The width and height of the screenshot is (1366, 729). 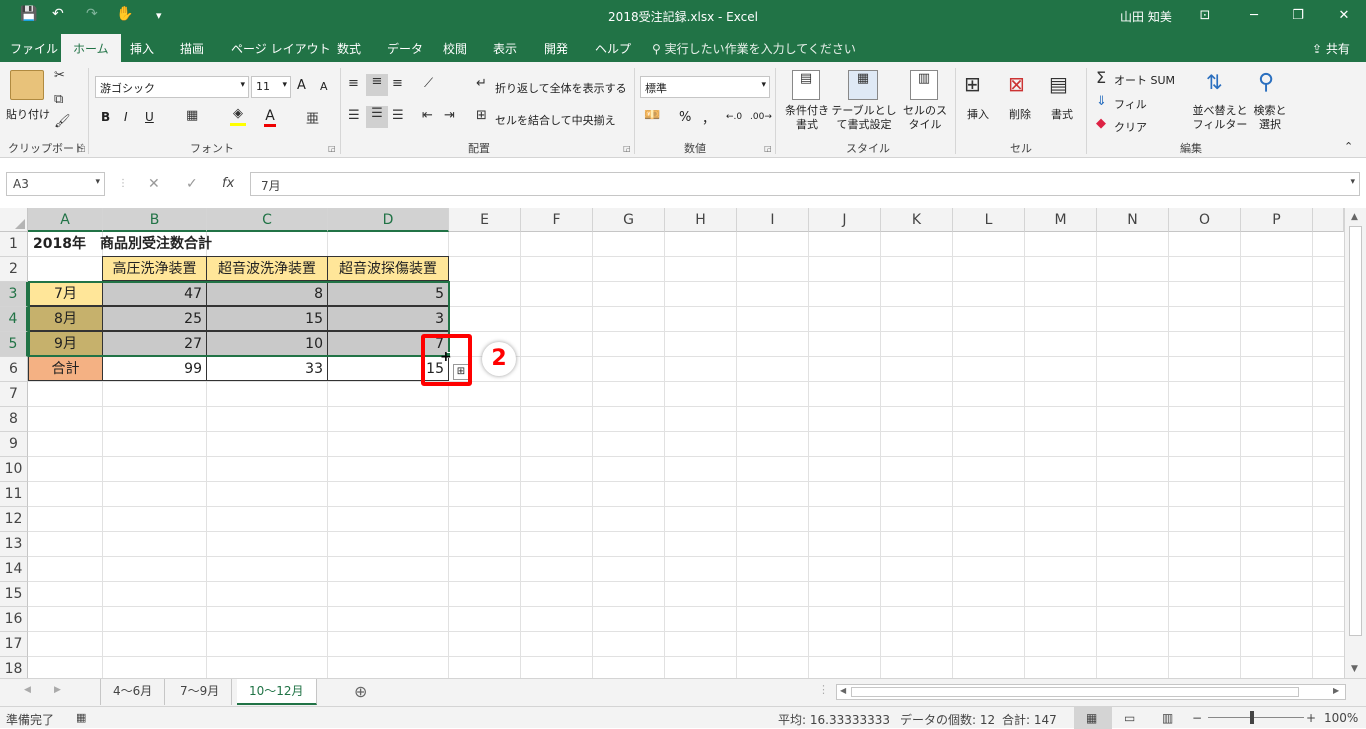 I want to click on normal-view-icon: ▦, so click(x=1091, y=718).